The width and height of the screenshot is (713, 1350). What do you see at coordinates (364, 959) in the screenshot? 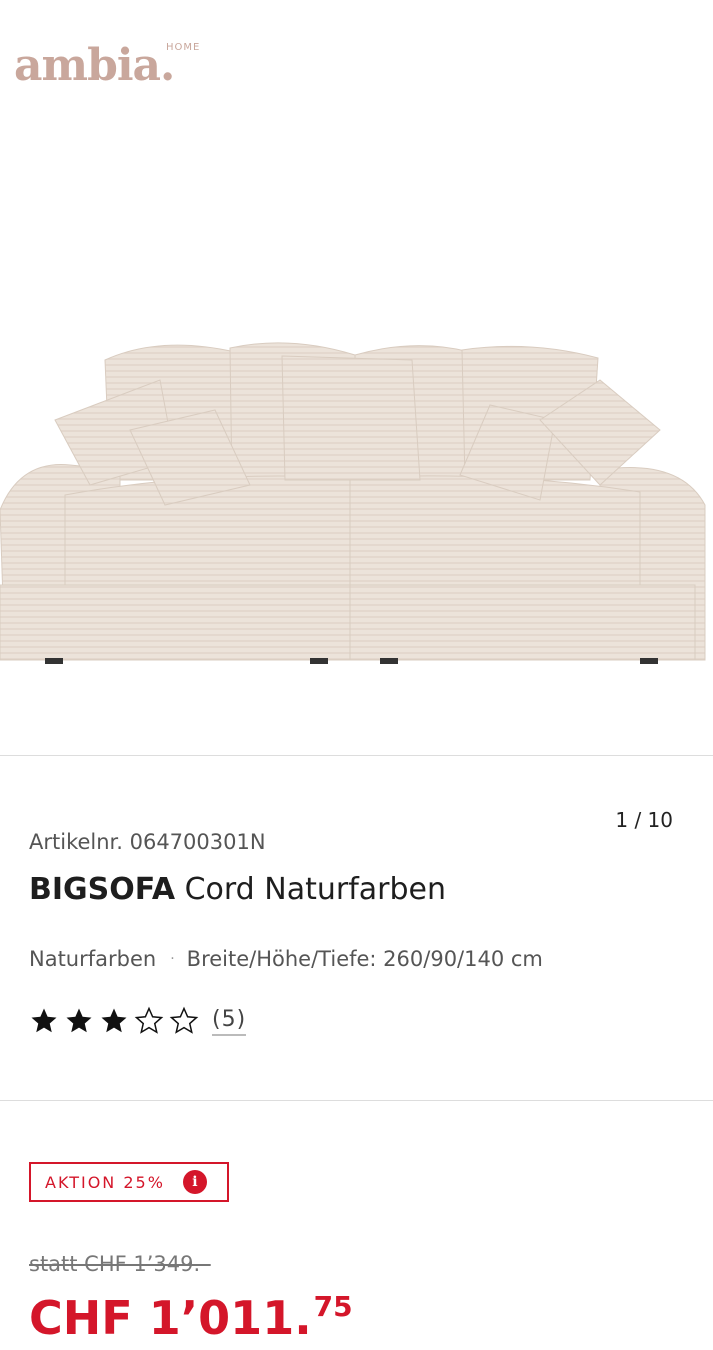
I see `product-dimensions: Breite/Höhe/Tiefe: 260/90/140 cm` at bounding box center [364, 959].